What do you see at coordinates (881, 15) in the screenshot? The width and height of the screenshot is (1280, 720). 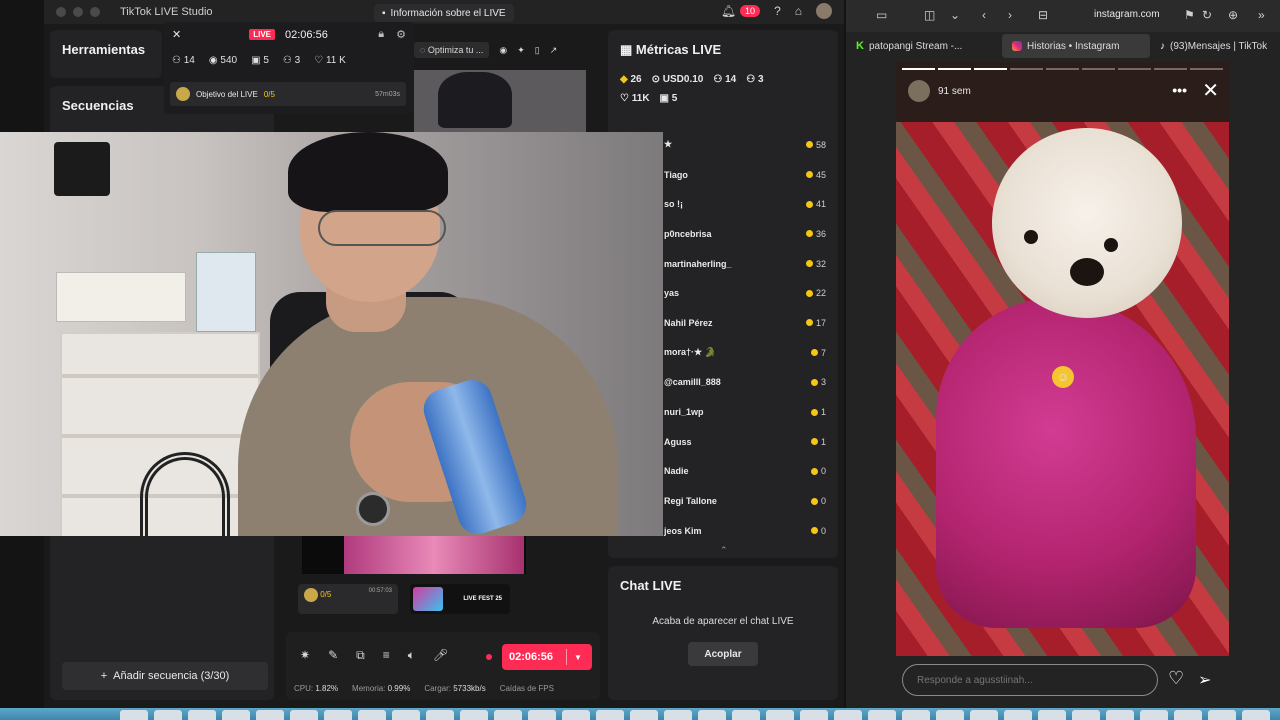 I see `sidebar-icon: ▭` at bounding box center [881, 15].